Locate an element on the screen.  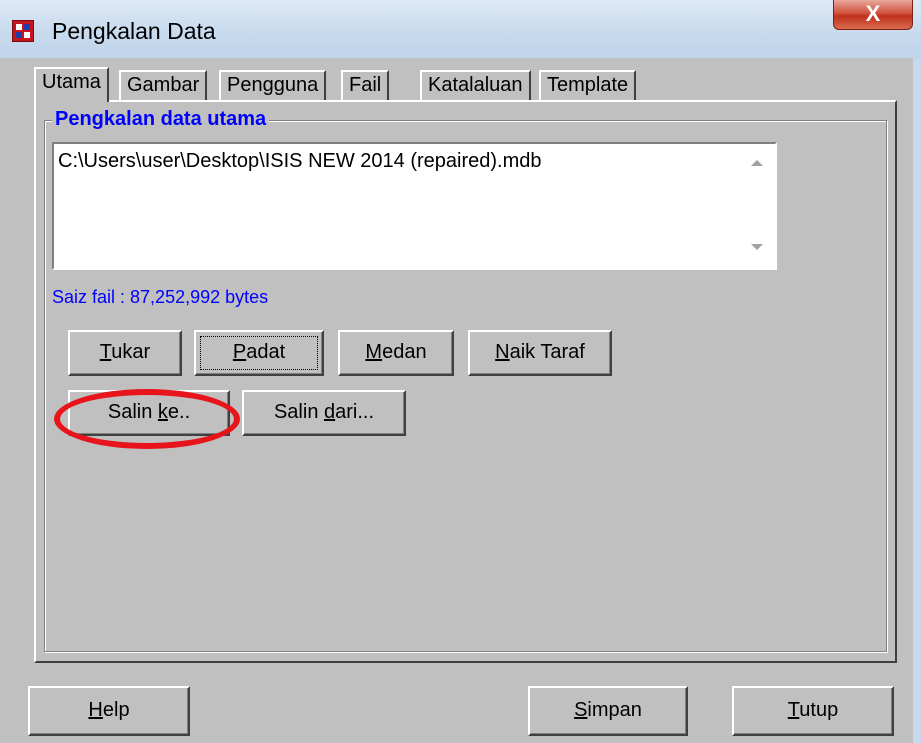
window-title: Pengkalan Data is located at coordinates (134, 31).